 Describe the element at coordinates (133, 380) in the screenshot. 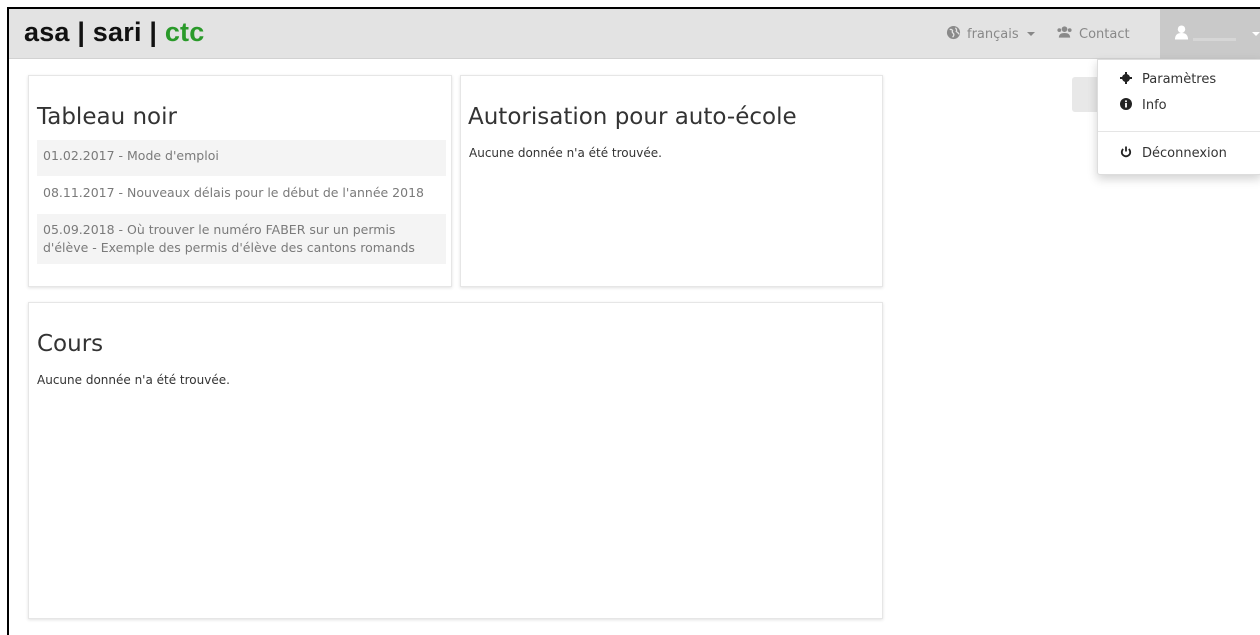

I see `courses-empty-text: Aucune donnée n'a été trouvée.` at that location.